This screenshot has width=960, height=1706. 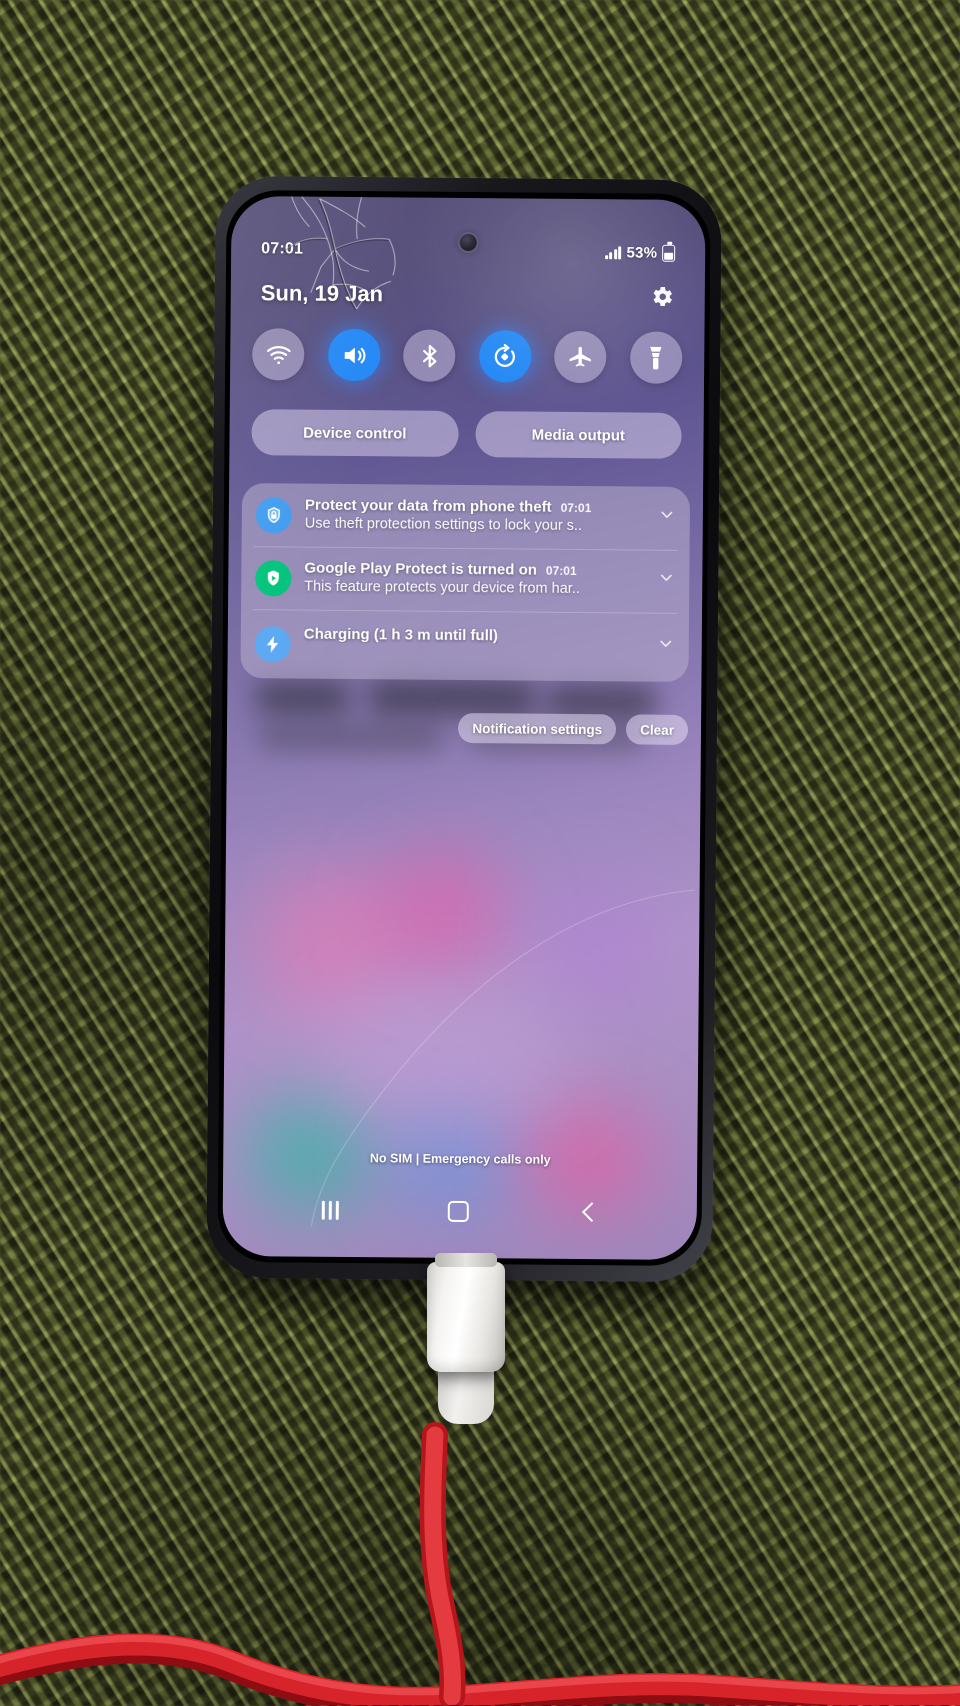 I want to click on status-right-cluster: 53%, so click(x=640, y=252).